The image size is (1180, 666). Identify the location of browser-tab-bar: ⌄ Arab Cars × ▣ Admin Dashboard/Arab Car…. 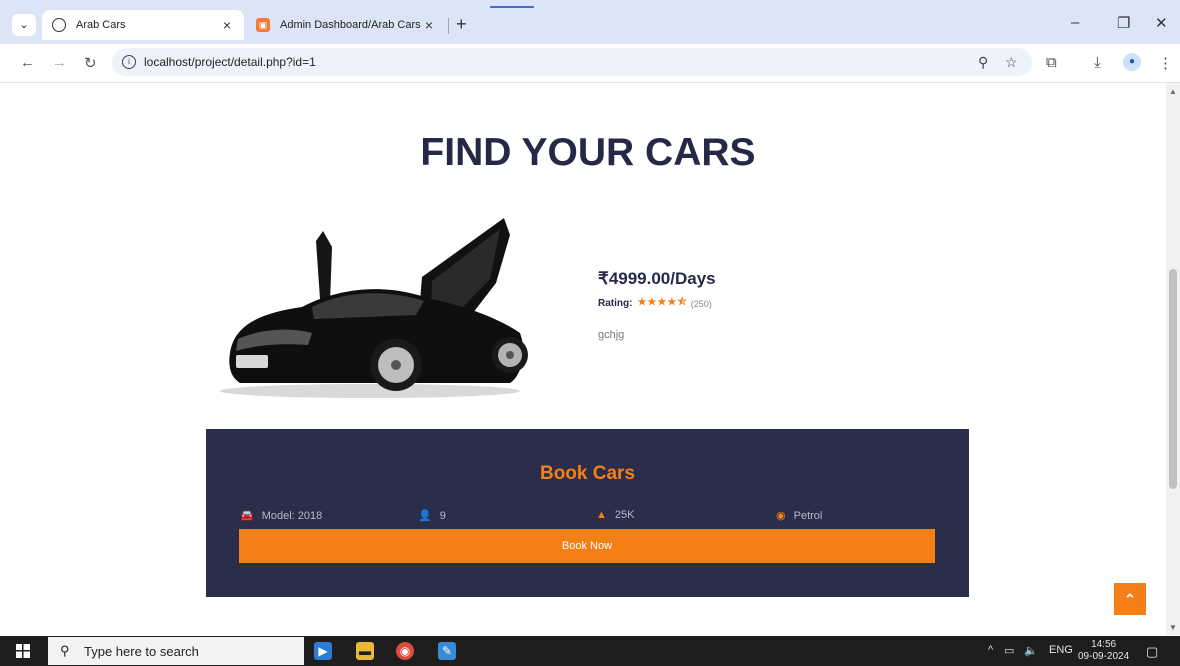
(590, 22).